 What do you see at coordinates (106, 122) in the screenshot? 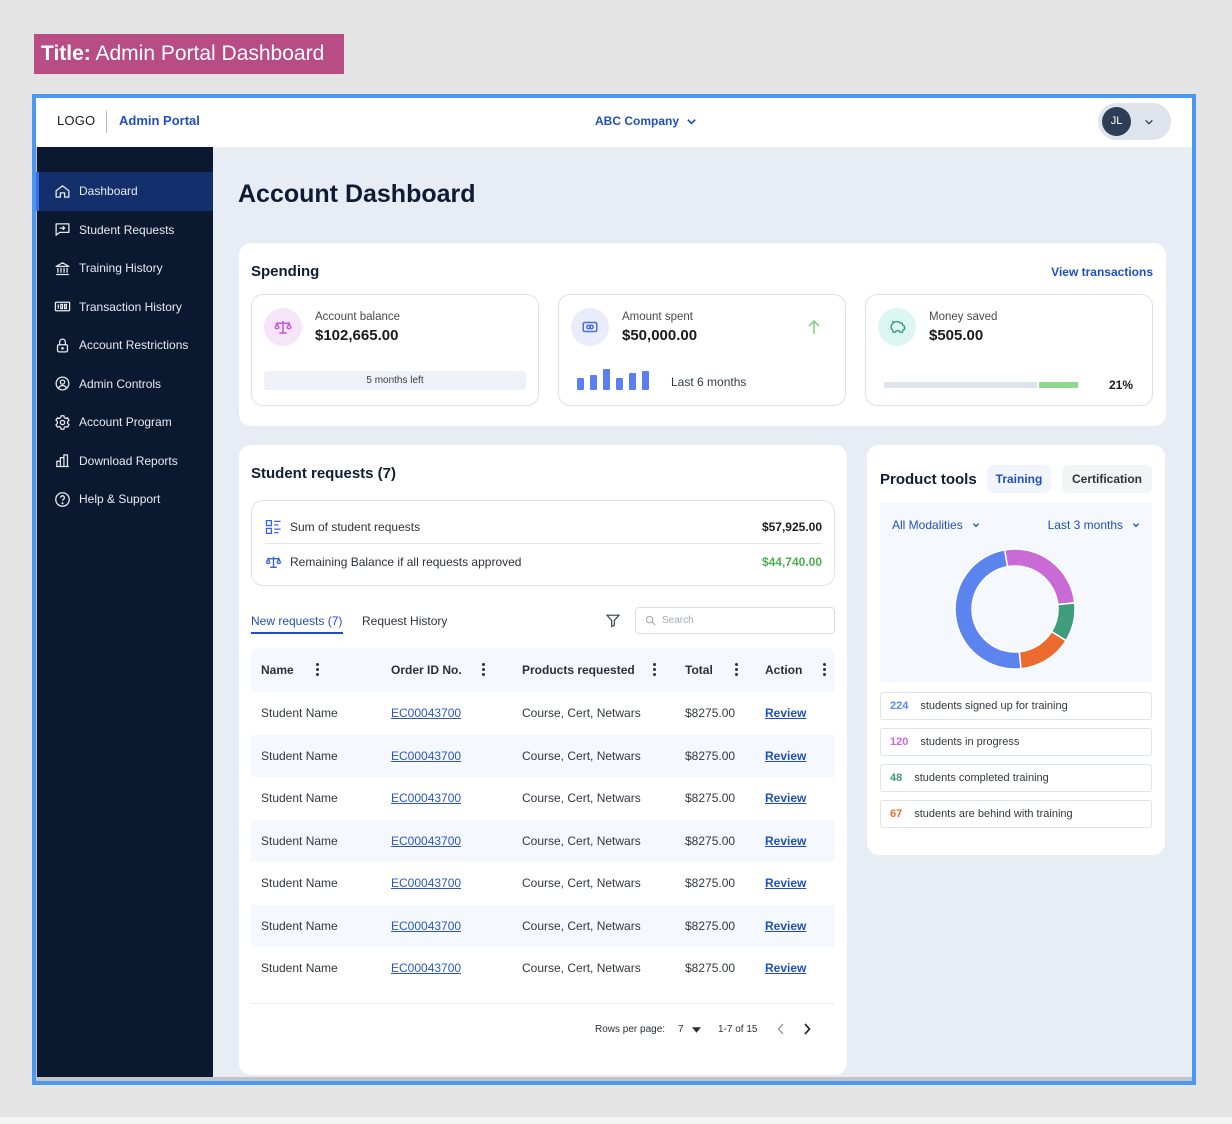
I see `header-divider` at bounding box center [106, 122].